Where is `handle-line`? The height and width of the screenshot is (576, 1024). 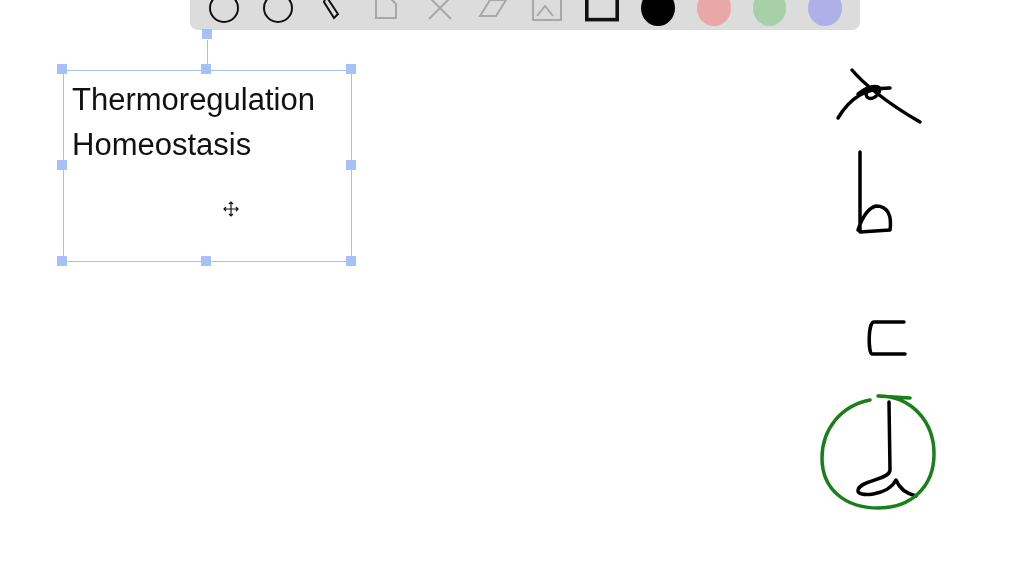 handle-line is located at coordinates (207, 52).